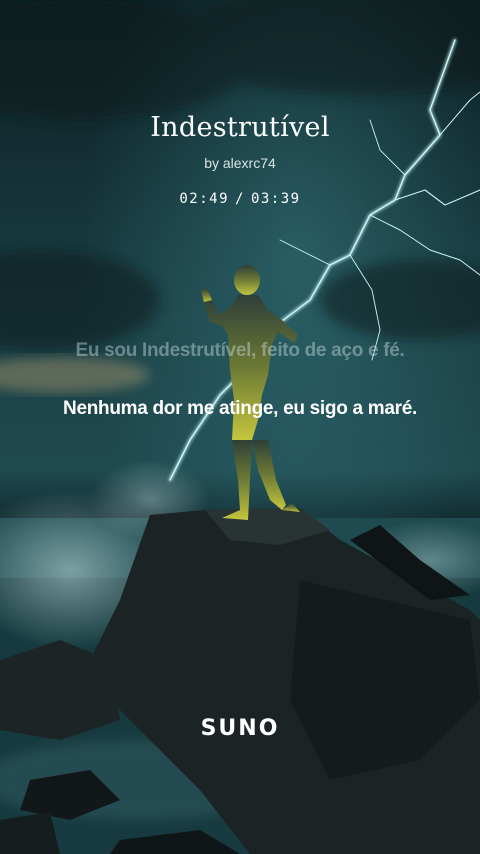 The width and height of the screenshot is (480, 854). What do you see at coordinates (240, 127) in the screenshot?
I see `song-title: Indestrutível` at bounding box center [240, 127].